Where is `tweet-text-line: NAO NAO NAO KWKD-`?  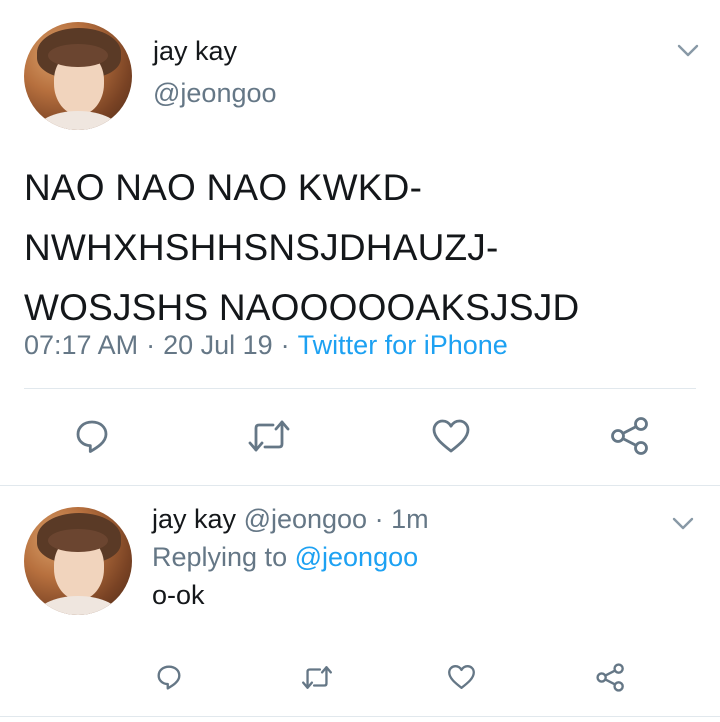
tweet-text-line: NAO NAO NAO KWKD- is located at coordinates (223, 187).